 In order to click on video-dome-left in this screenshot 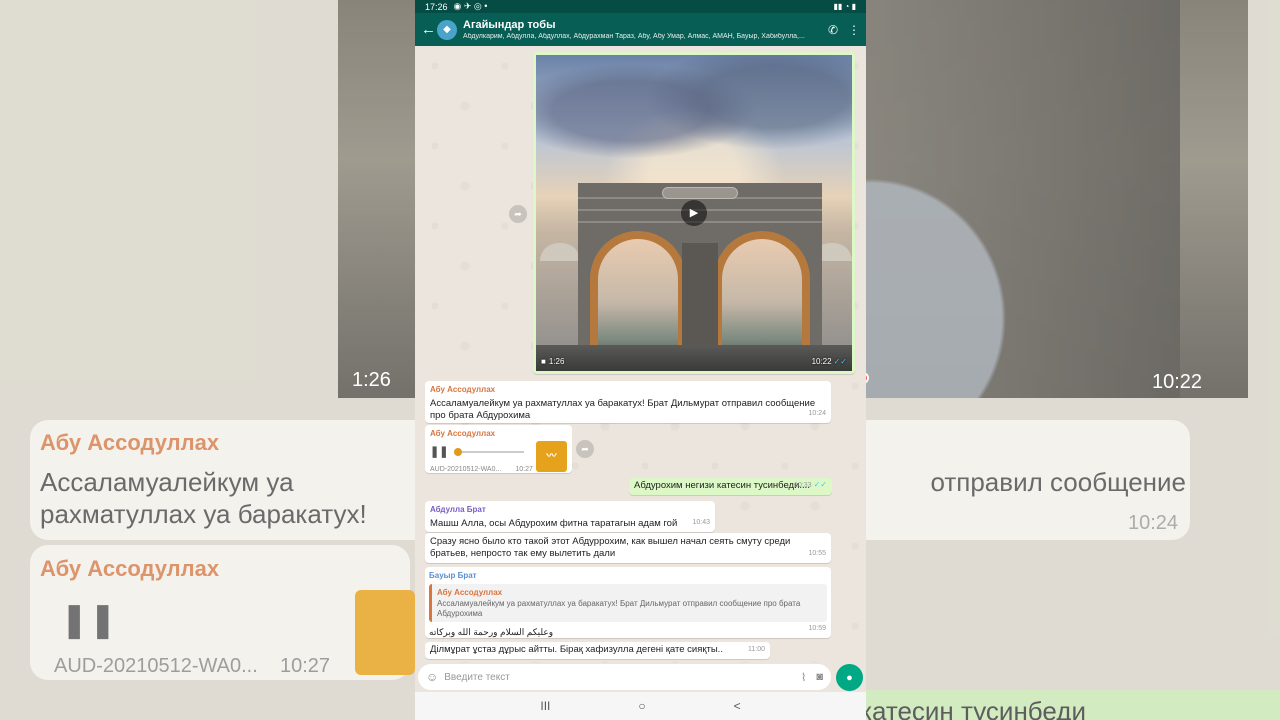, I will do `click(560, 252)`.